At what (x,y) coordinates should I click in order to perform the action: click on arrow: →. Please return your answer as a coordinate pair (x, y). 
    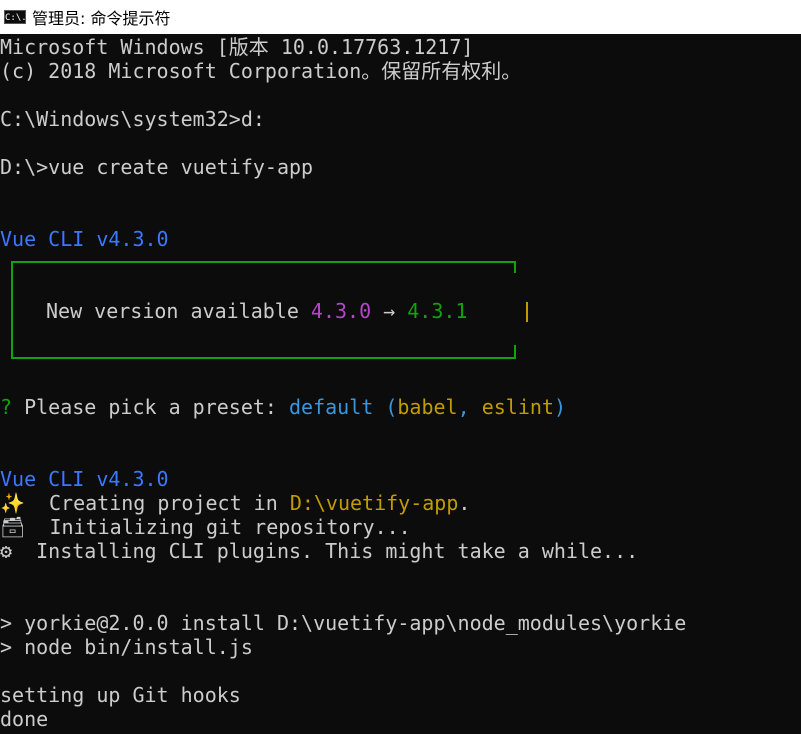
    Looking at the image, I should click on (389, 311).